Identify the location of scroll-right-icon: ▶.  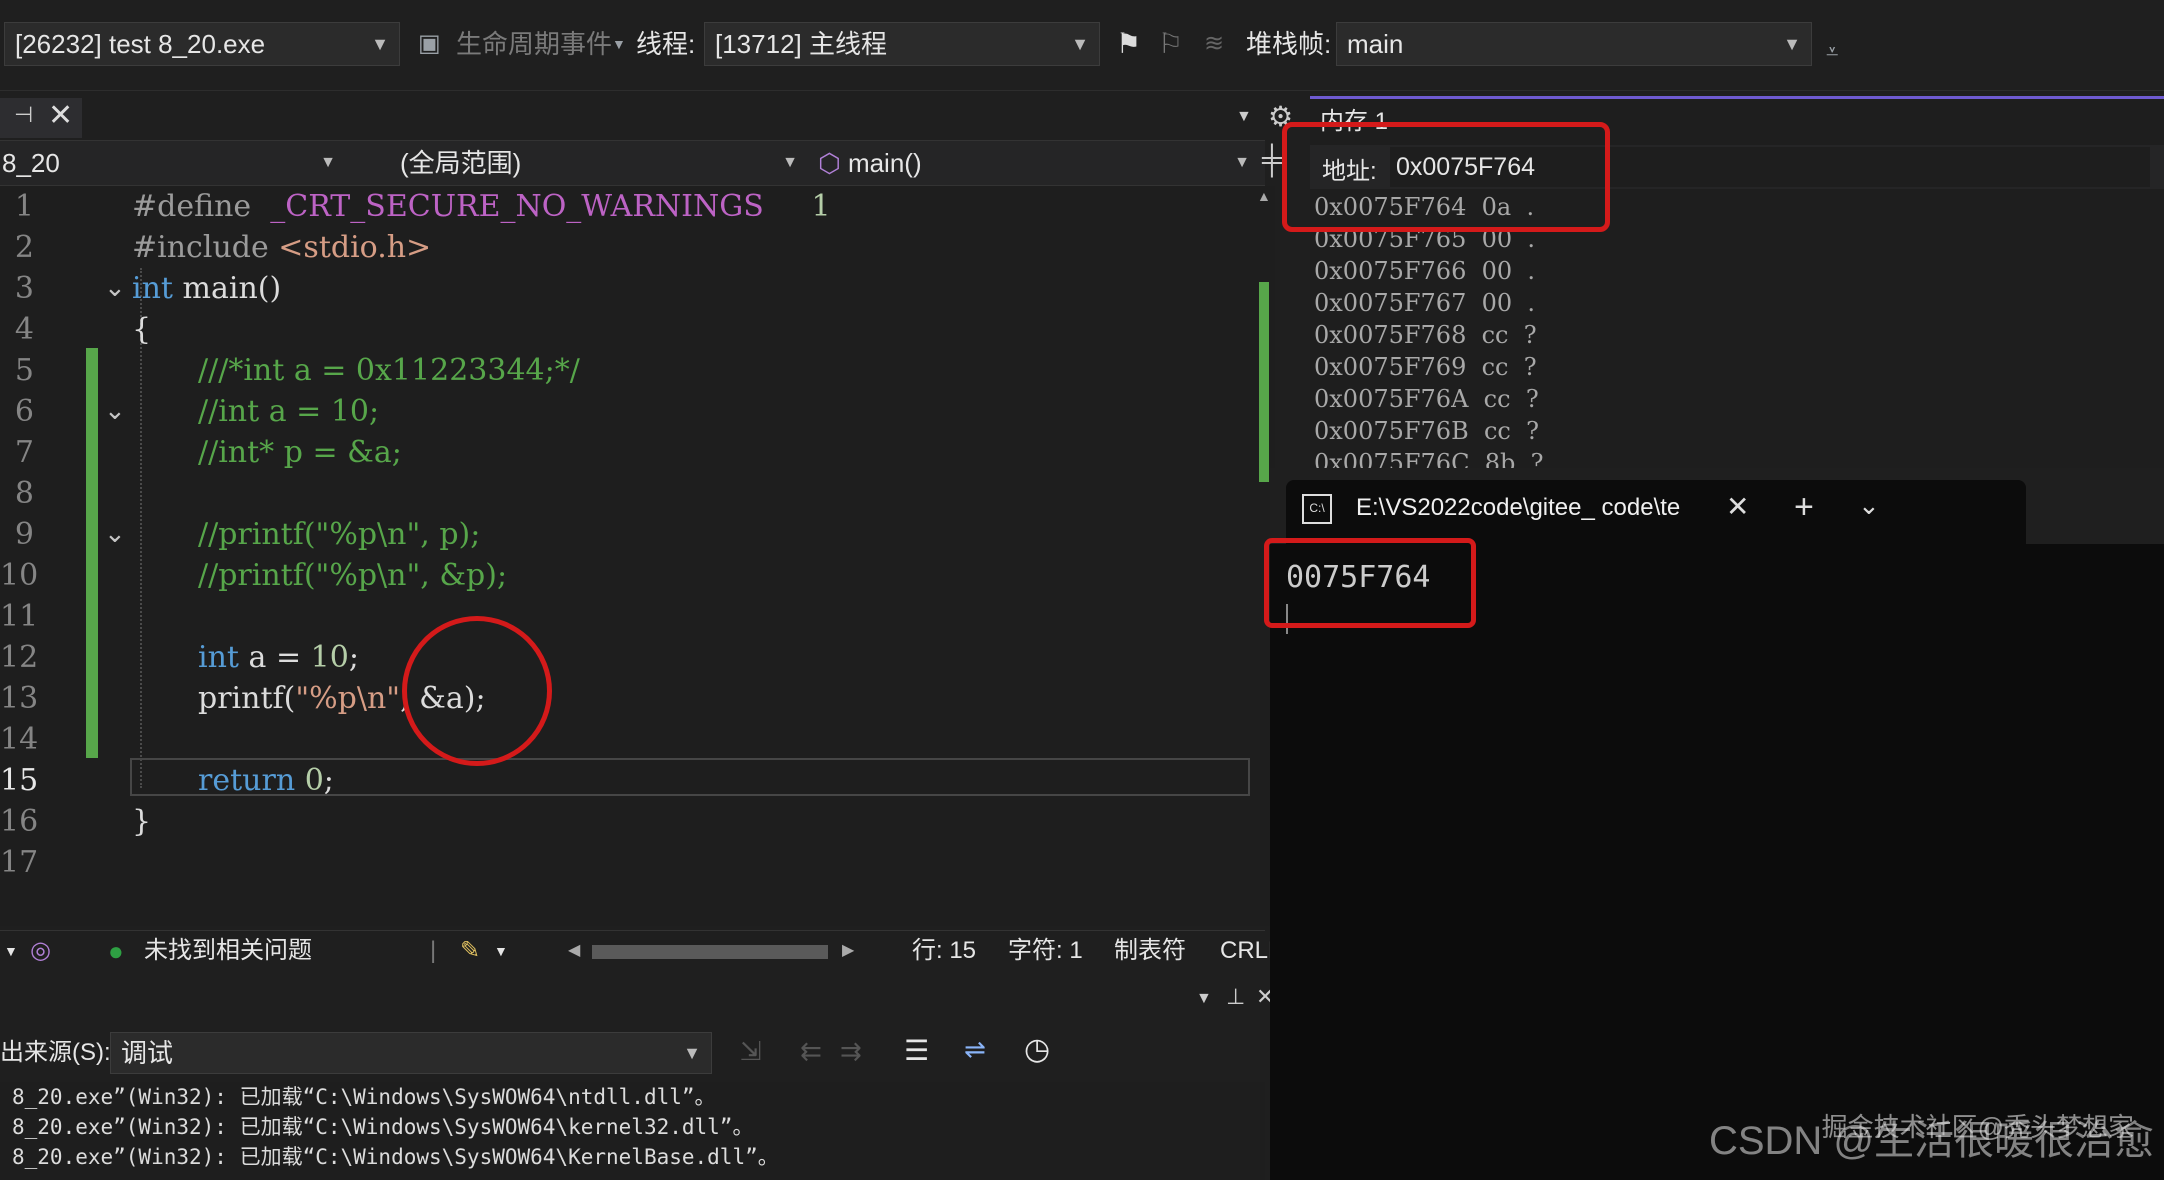
(848, 951).